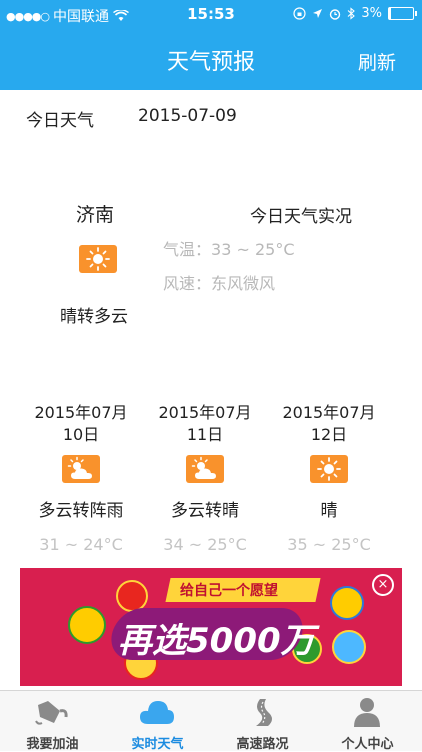 The width and height of the screenshot is (422, 752). Describe the element at coordinates (352, 13) in the screenshot. I see `bluetooth-icon` at that location.